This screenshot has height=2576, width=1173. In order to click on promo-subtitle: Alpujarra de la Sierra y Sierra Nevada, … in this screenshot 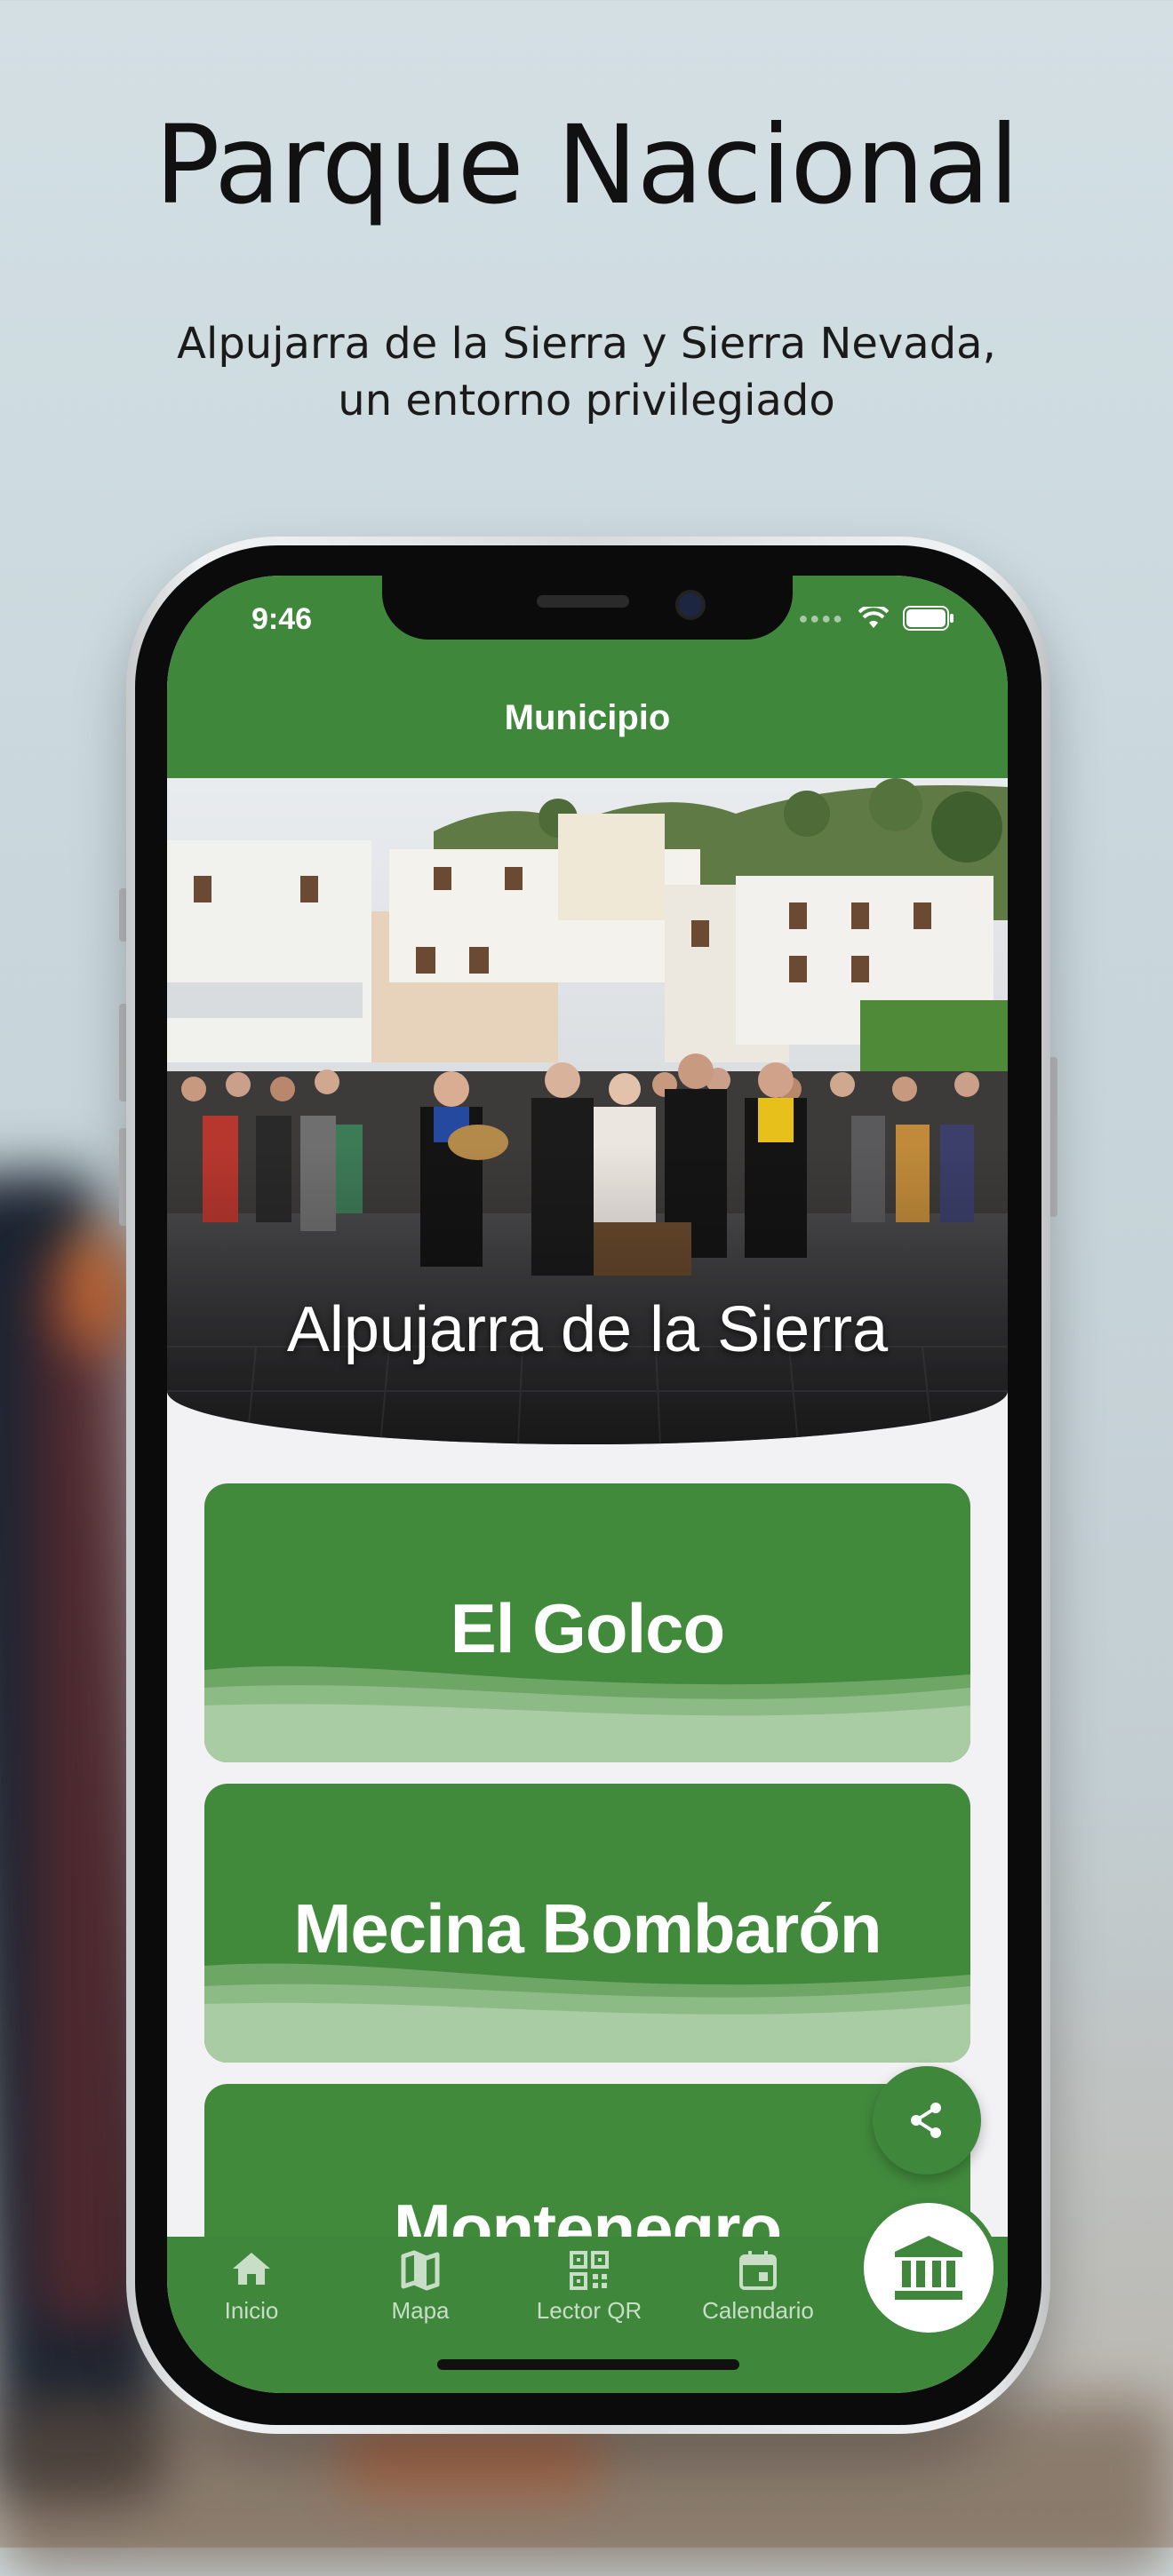, I will do `click(586, 372)`.